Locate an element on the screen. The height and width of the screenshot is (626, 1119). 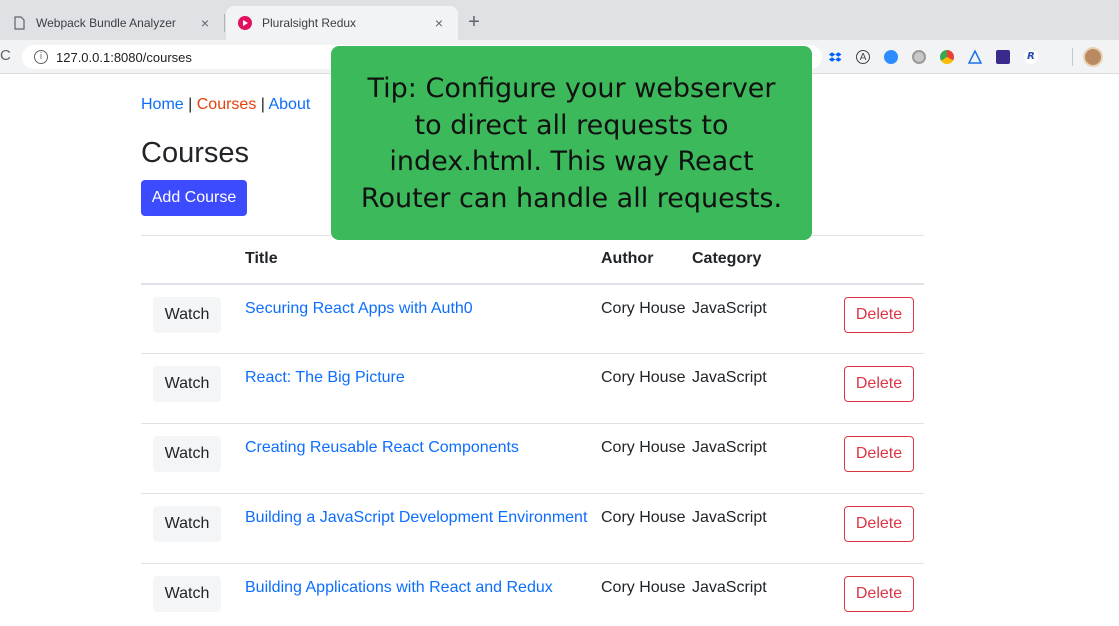
chrome-icon is located at coordinates (947, 57).